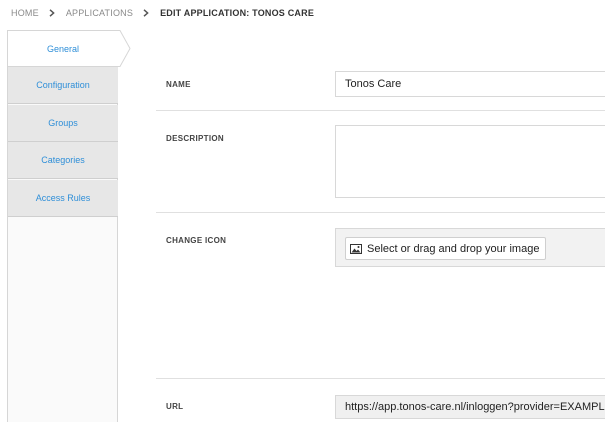 This screenshot has width=605, height=422. I want to click on active-tab-pointer, so click(124, 48).